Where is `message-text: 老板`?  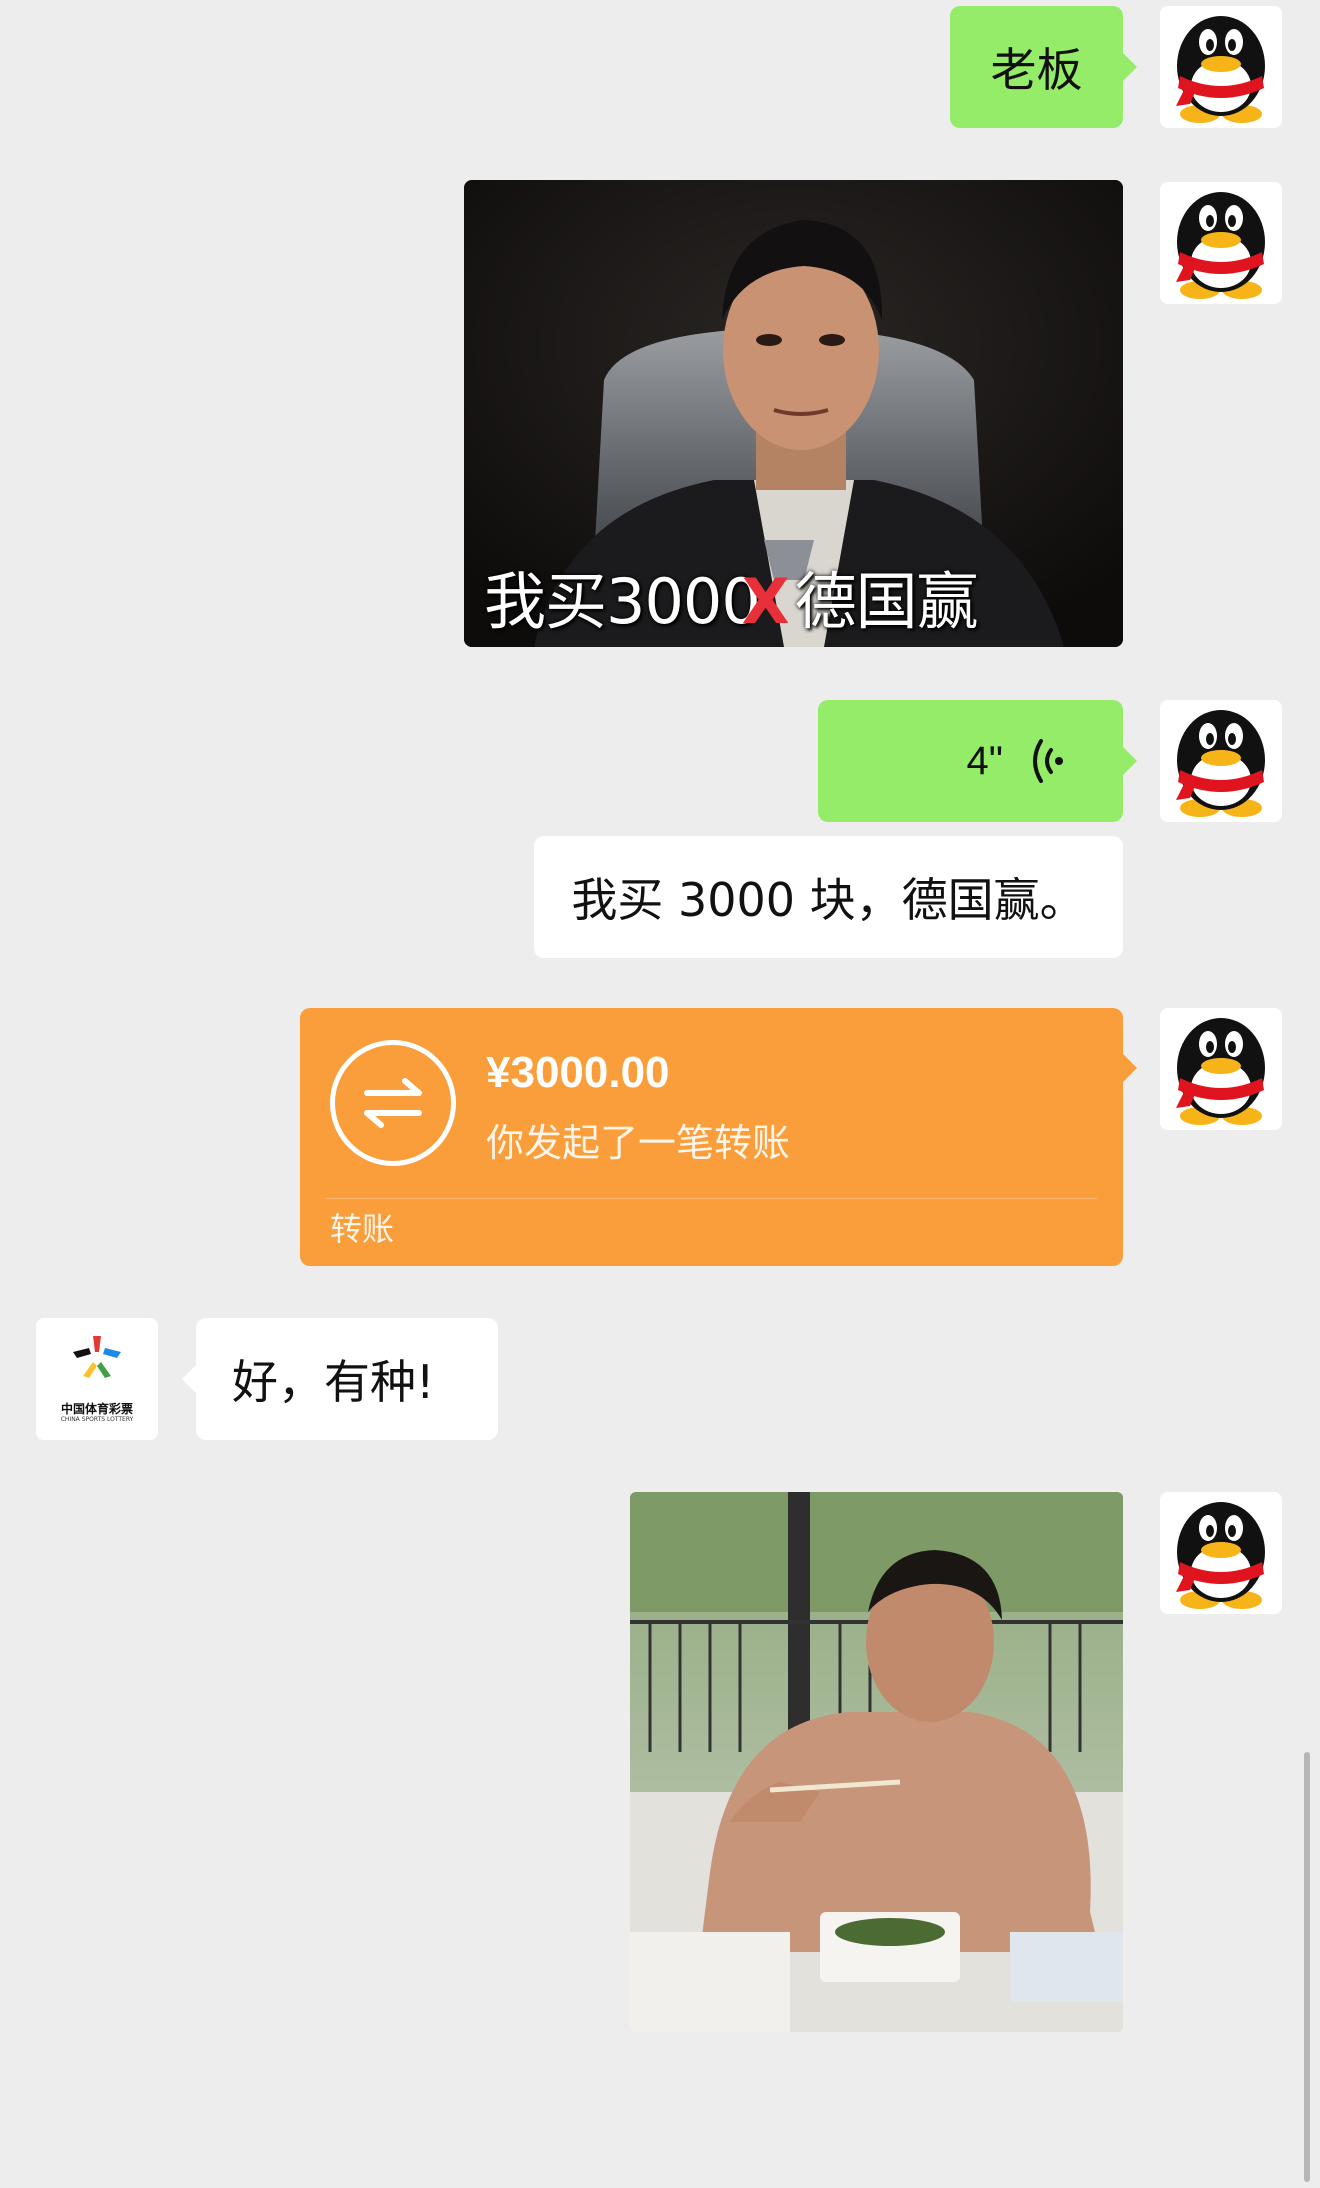 message-text: 老板 is located at coordinates (1036, 70).